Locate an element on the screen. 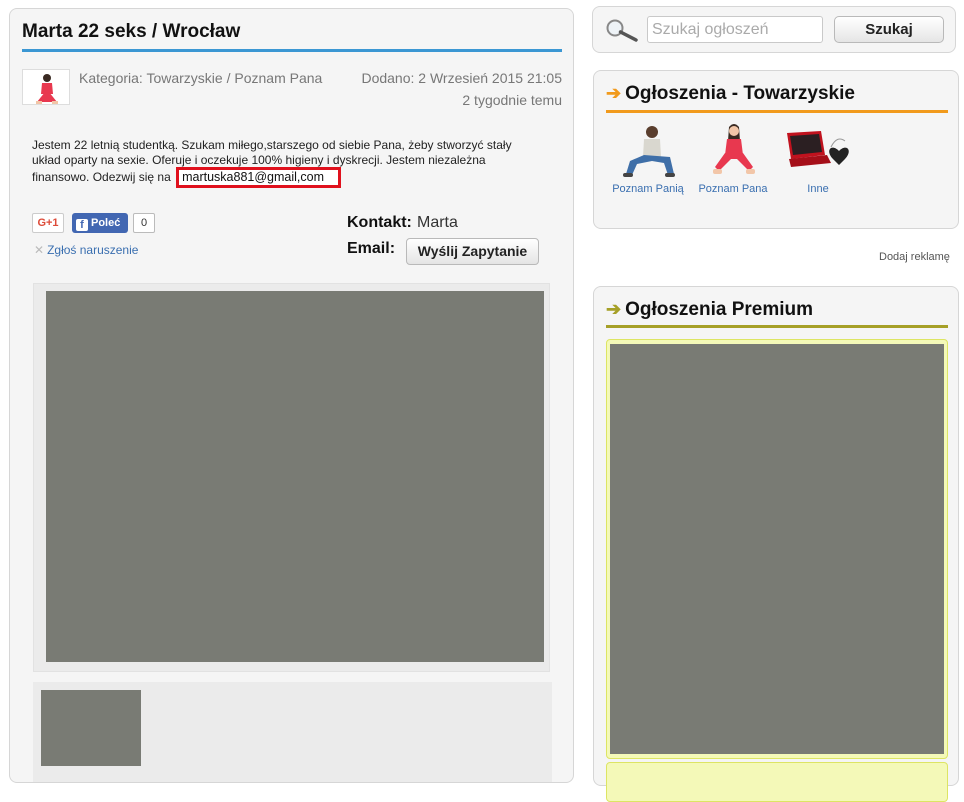 The image size is (964, 802). category-poznam-pana: Poznam Pana is located at coordinates (733, 158).